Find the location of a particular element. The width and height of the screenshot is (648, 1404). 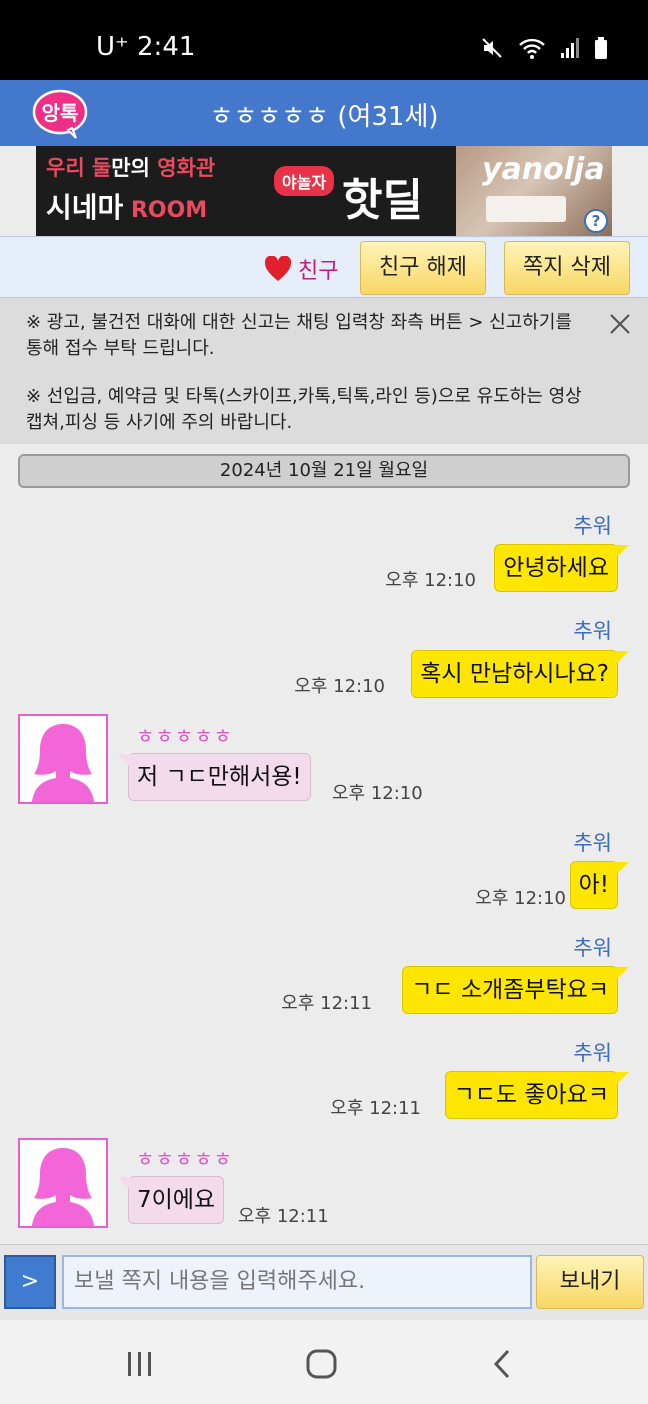

message-bubble-in: 7이에요 is located at coordinates (170, 1200).